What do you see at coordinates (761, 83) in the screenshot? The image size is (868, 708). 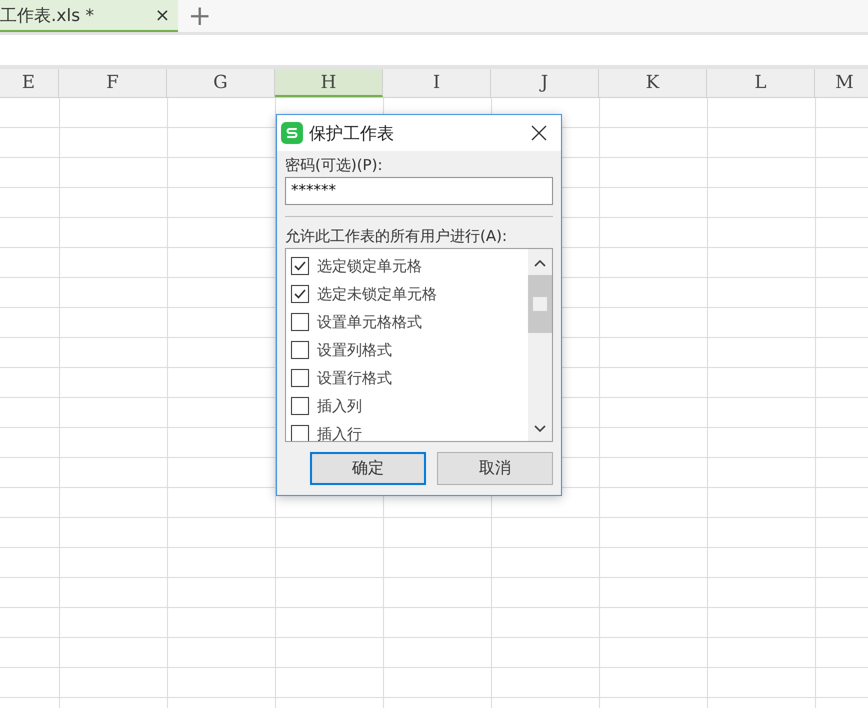 I see `column-header: L` at bounding box center [761, 83].